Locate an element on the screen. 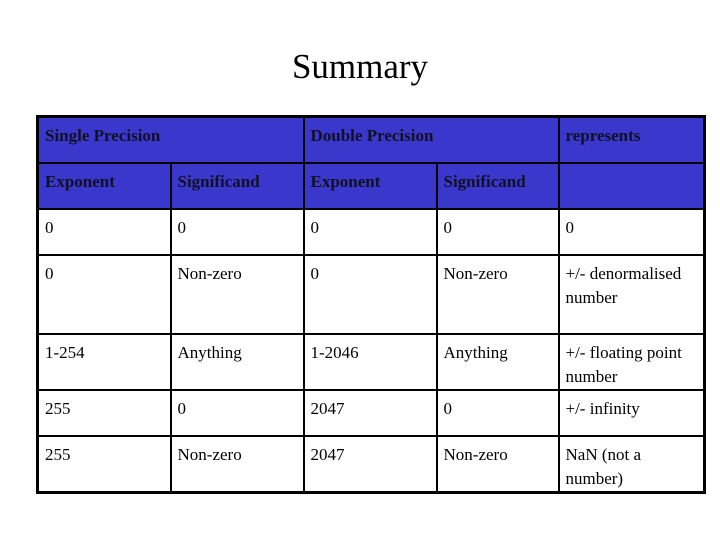 The width and height of the screenshot is (720, 540). header-single-significand: Significand is located at coordinates (237, 185).